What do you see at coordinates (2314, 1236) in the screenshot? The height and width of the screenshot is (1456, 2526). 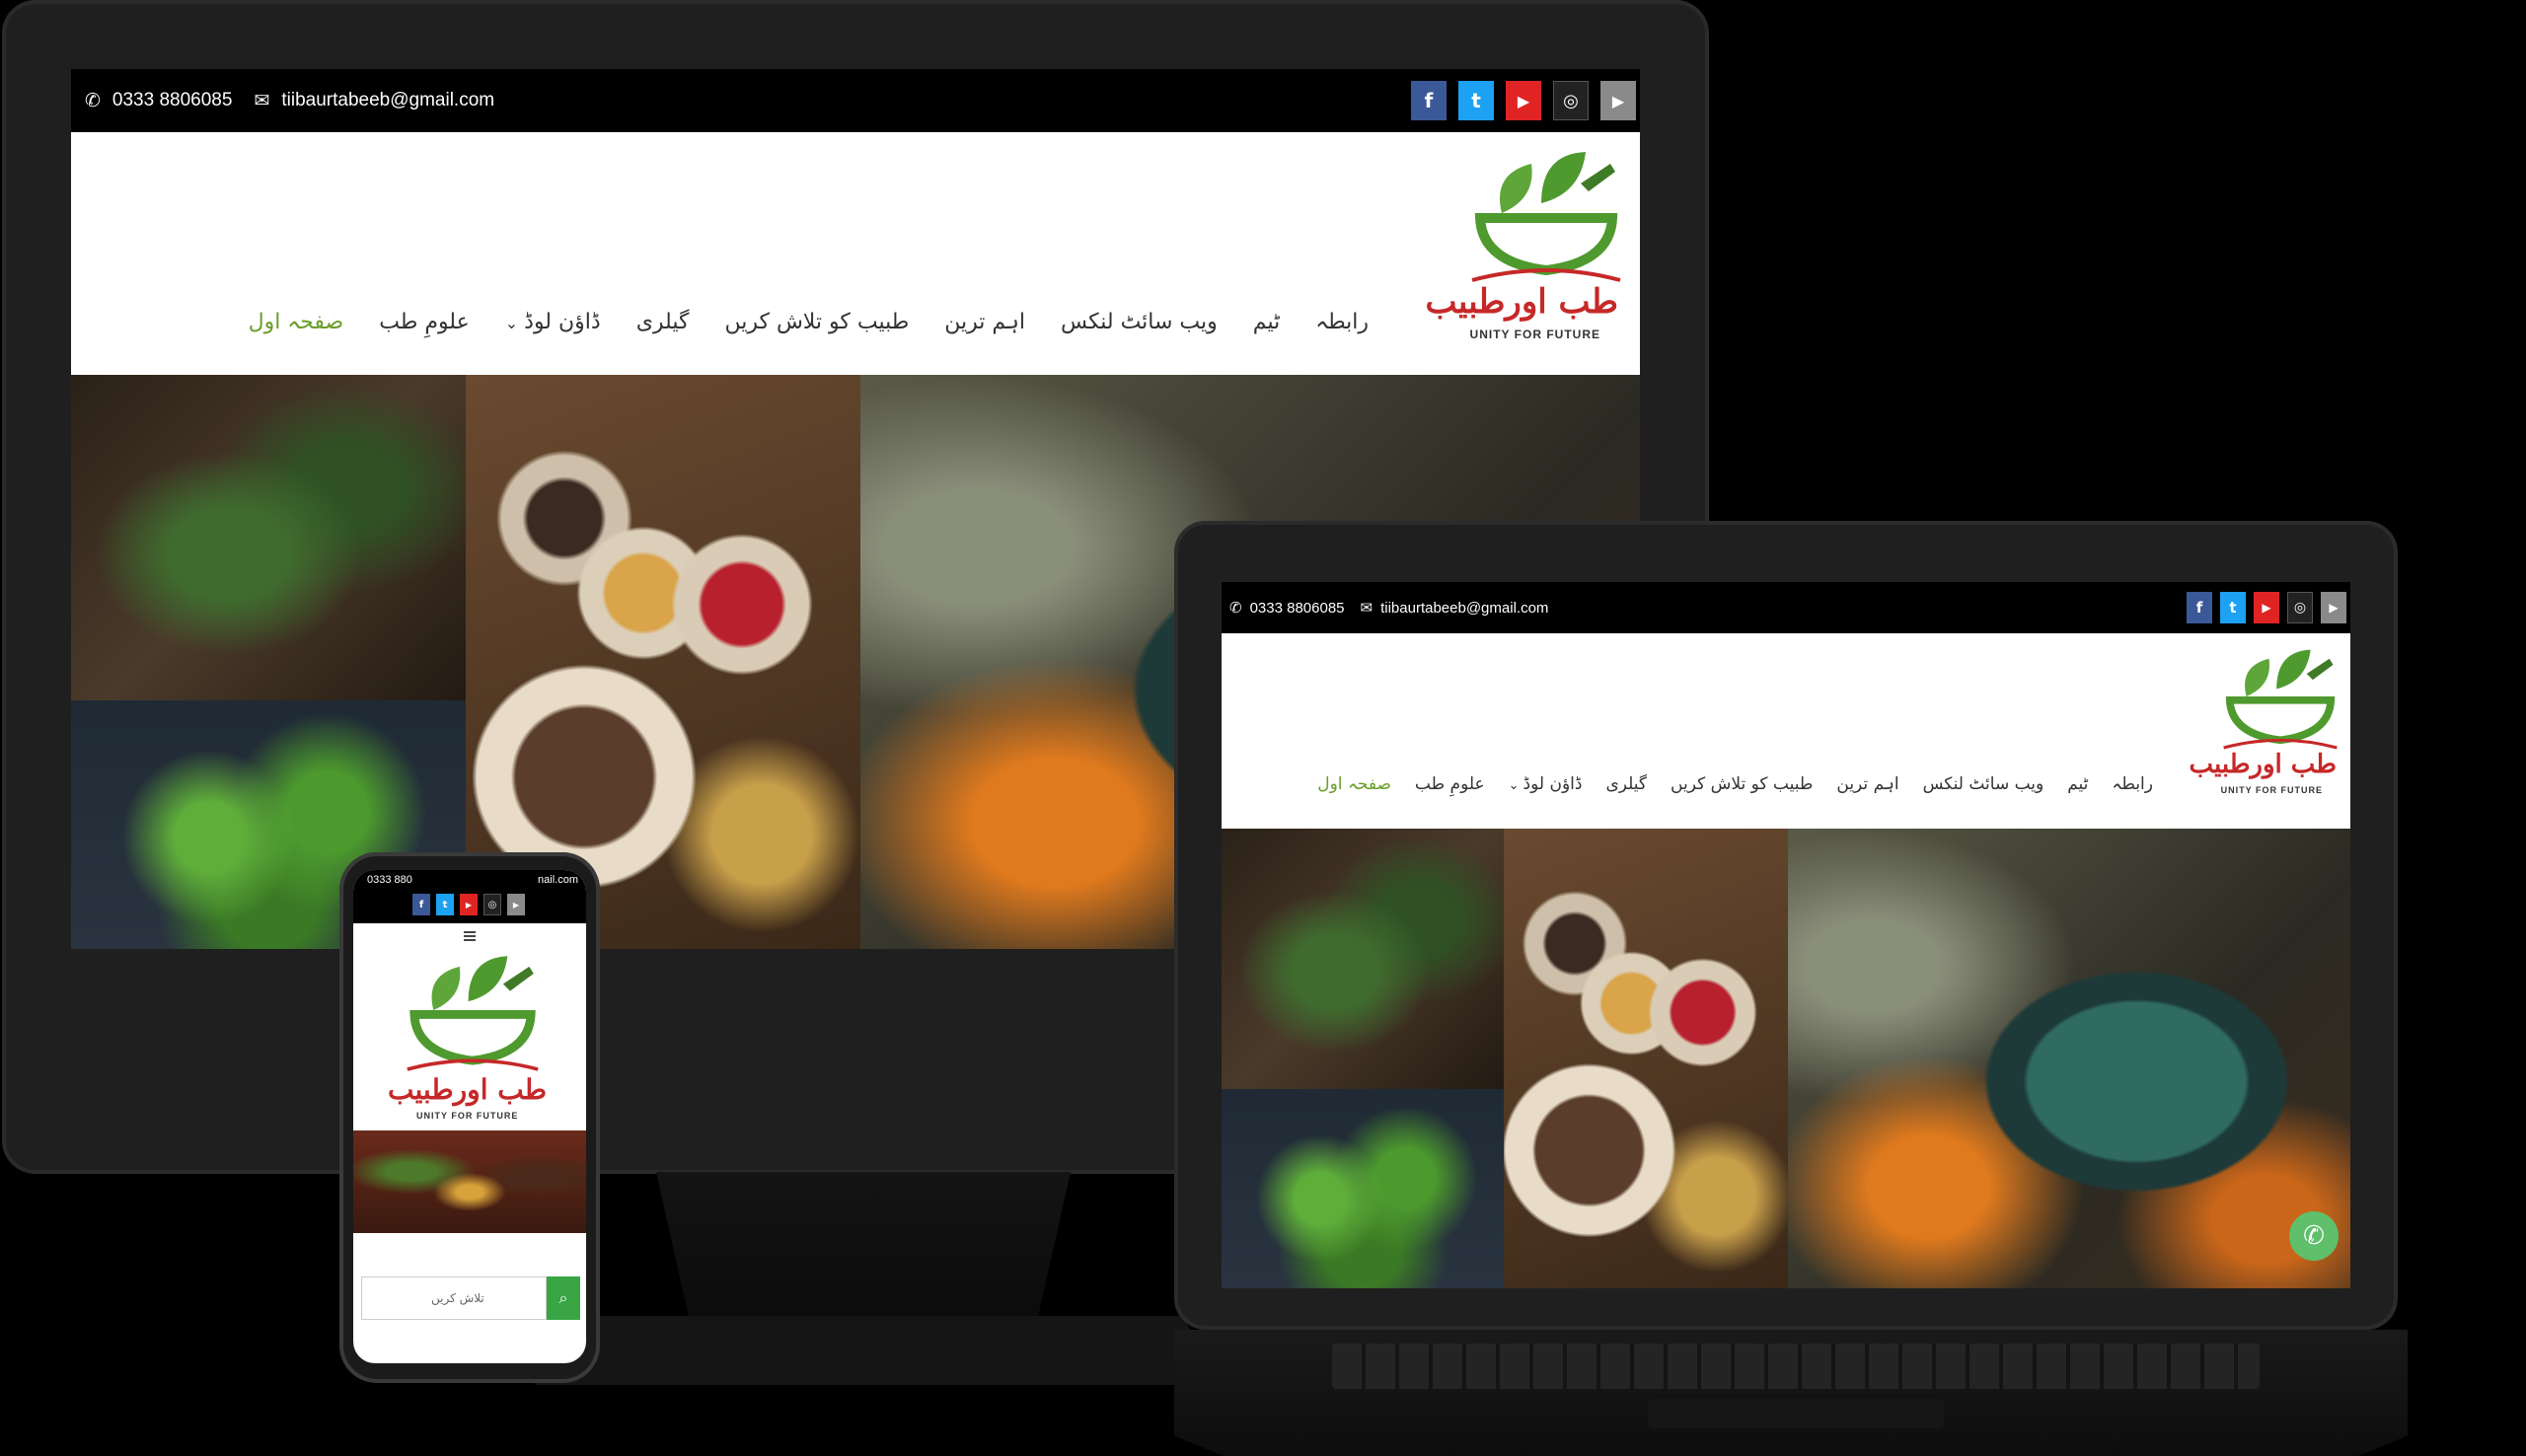 I see `messenger-chat-icon: ✆` at bounding box center [2314, 1236].